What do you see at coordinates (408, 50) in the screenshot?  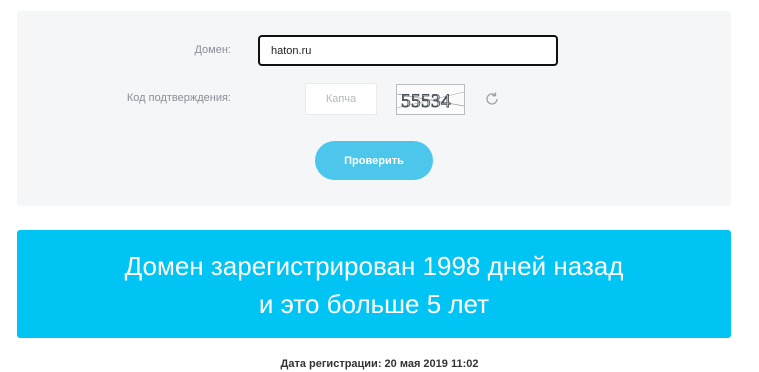 I see `domain-input` at bounding box center [408, 50].